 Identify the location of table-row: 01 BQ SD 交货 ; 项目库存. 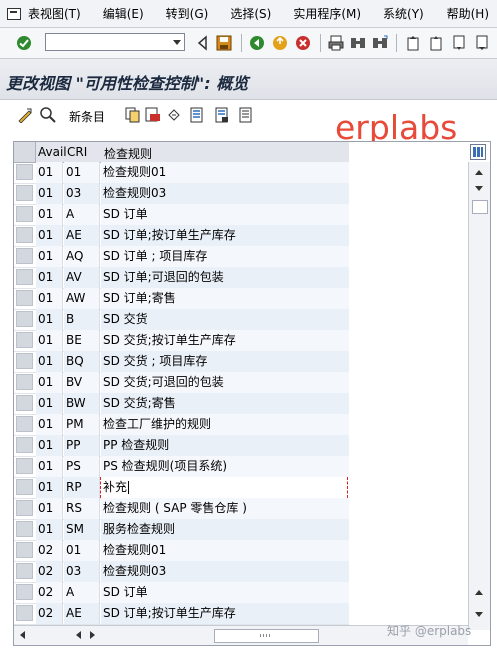
(181, 362).